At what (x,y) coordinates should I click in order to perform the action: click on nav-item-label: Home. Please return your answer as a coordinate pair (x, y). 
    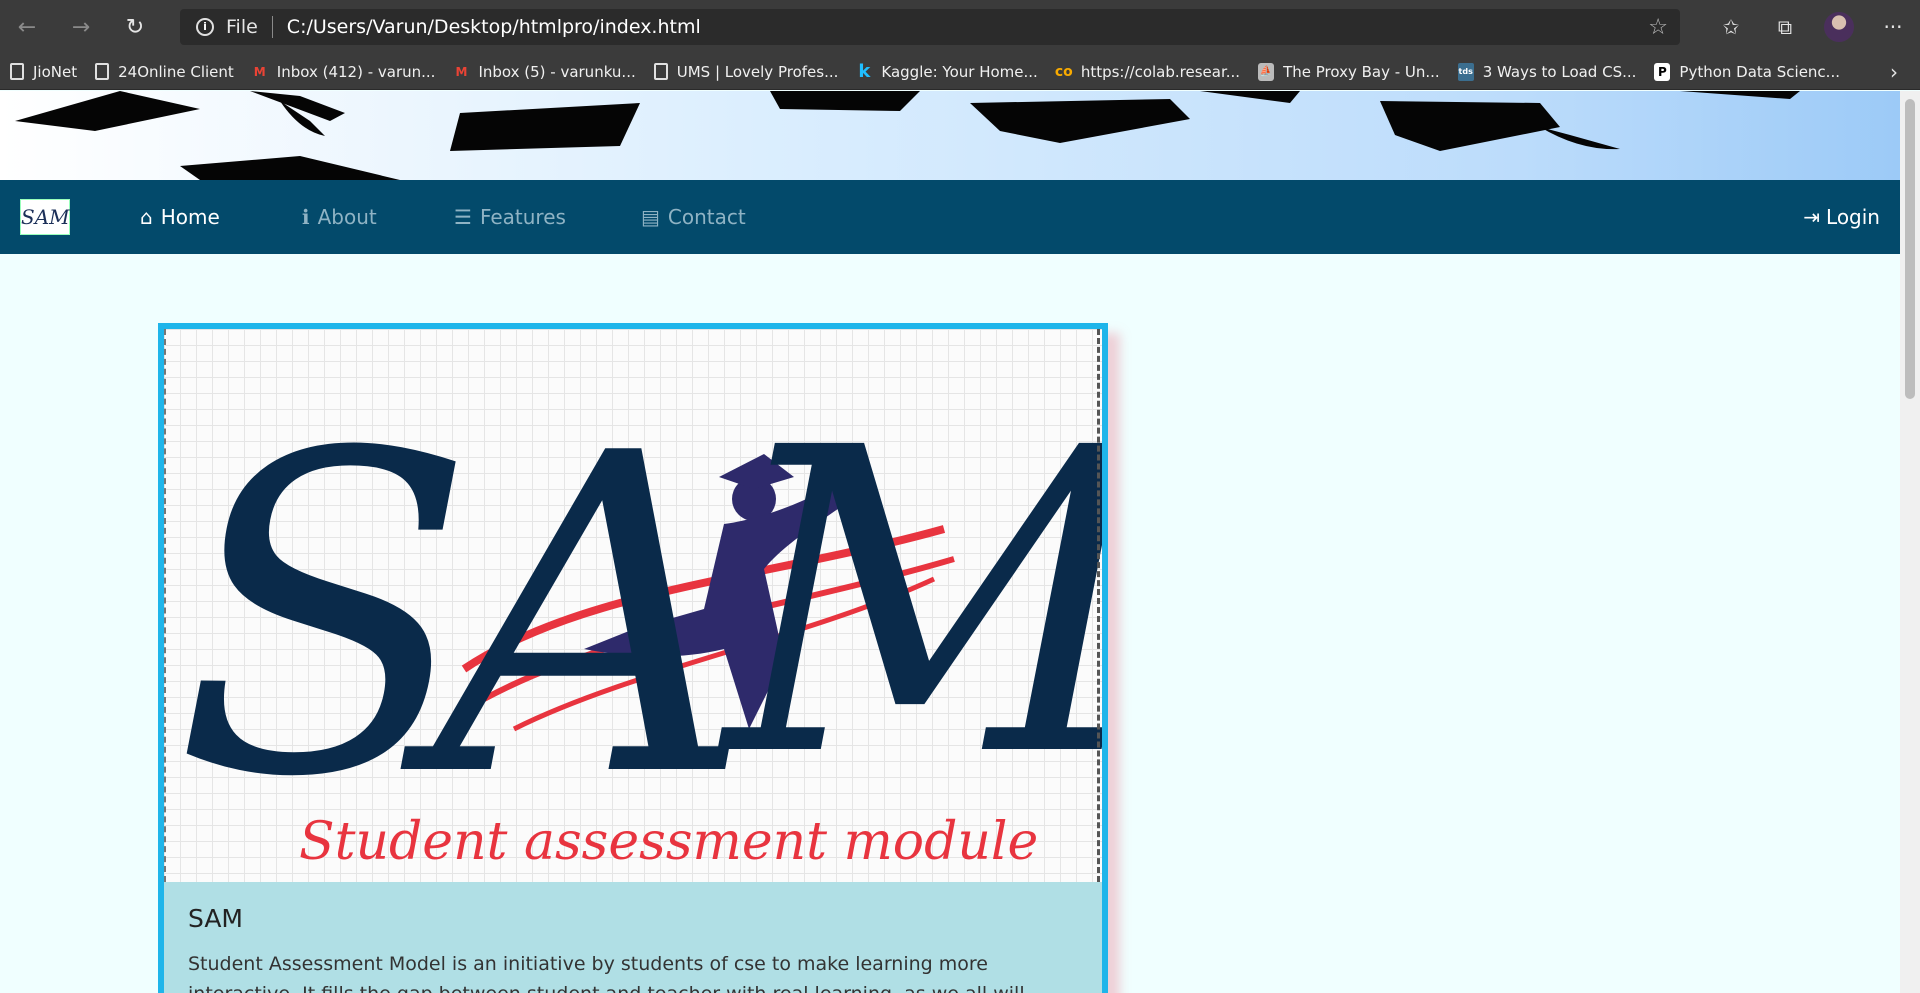
    Looking at the image, I should click on (190, 217).